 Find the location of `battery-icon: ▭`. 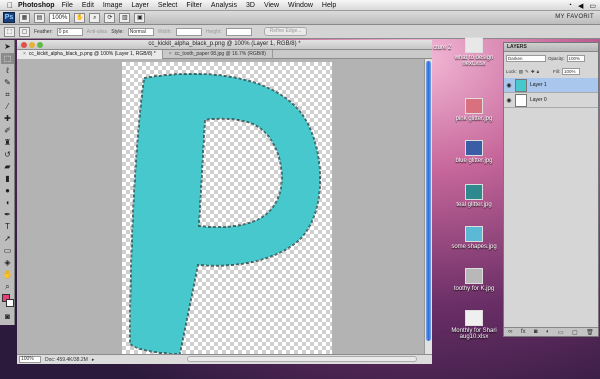

battery-icon: ▭ is located at coordinates (592, 6).